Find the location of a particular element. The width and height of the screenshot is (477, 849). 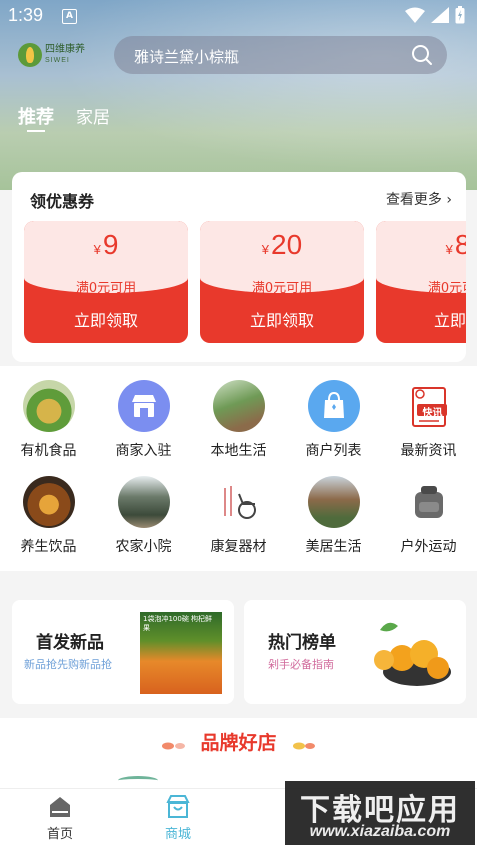

brand-logo: 四维康养 SIWEI is located at coordinates (55, 55).